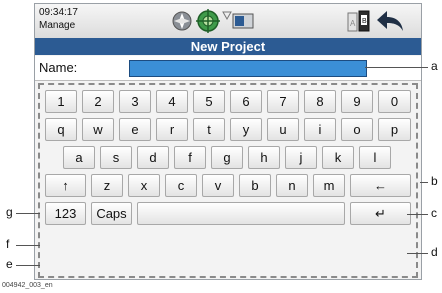  Describe the element at coordinates (79, 157) in the screenshot. I see `key-a: a` at that location.